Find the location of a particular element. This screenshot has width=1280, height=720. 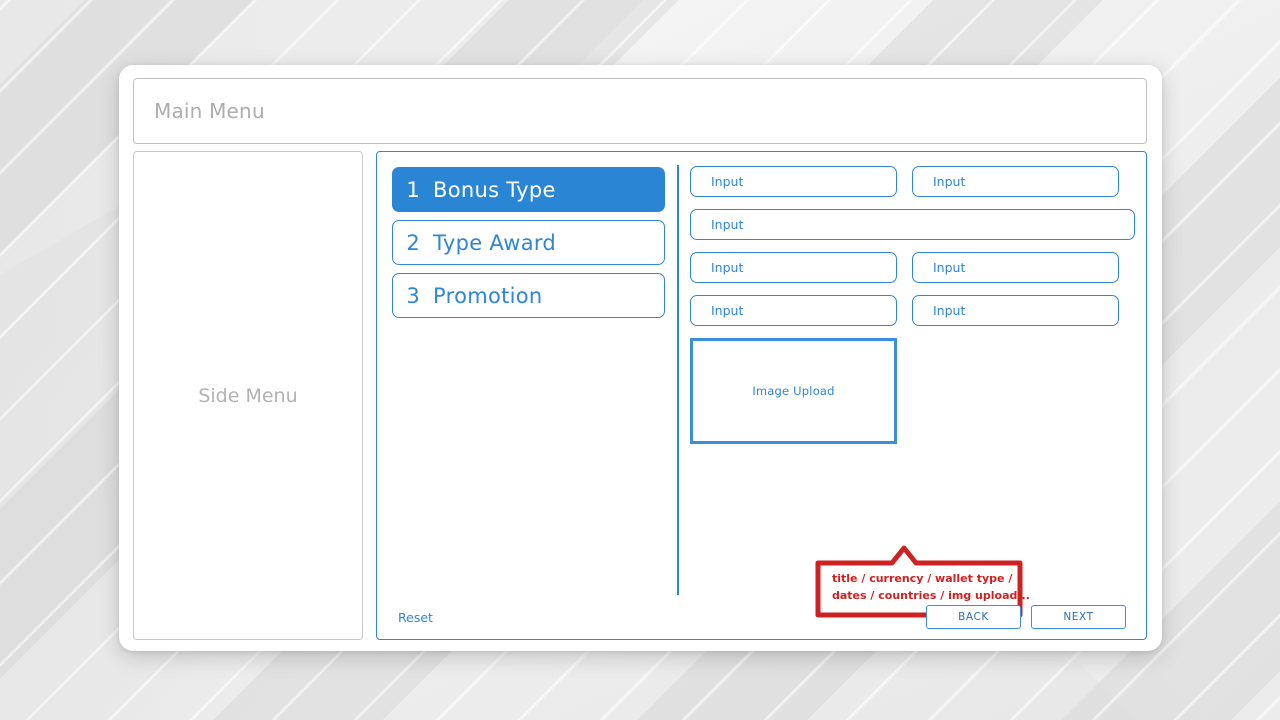

back-button: BACK is located at coordinates (973, 617).